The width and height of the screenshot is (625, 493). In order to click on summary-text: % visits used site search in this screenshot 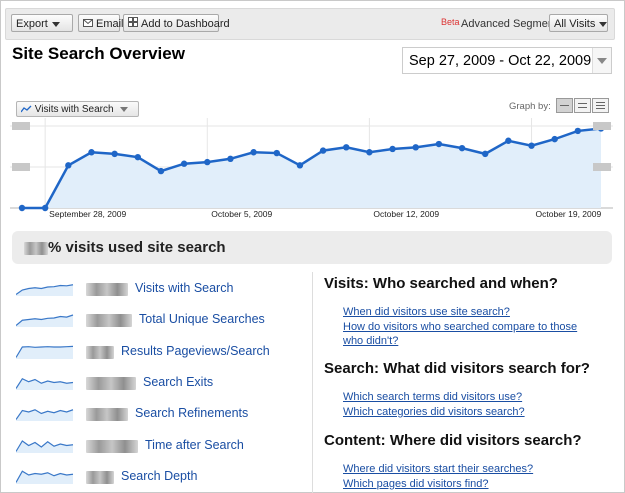, I will do `click(125, 247)`.